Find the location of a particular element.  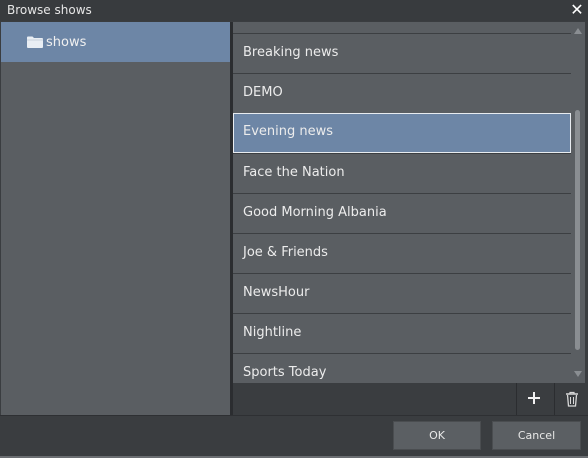

list-item-selected: Evening news is located at coordinates (402, 133).